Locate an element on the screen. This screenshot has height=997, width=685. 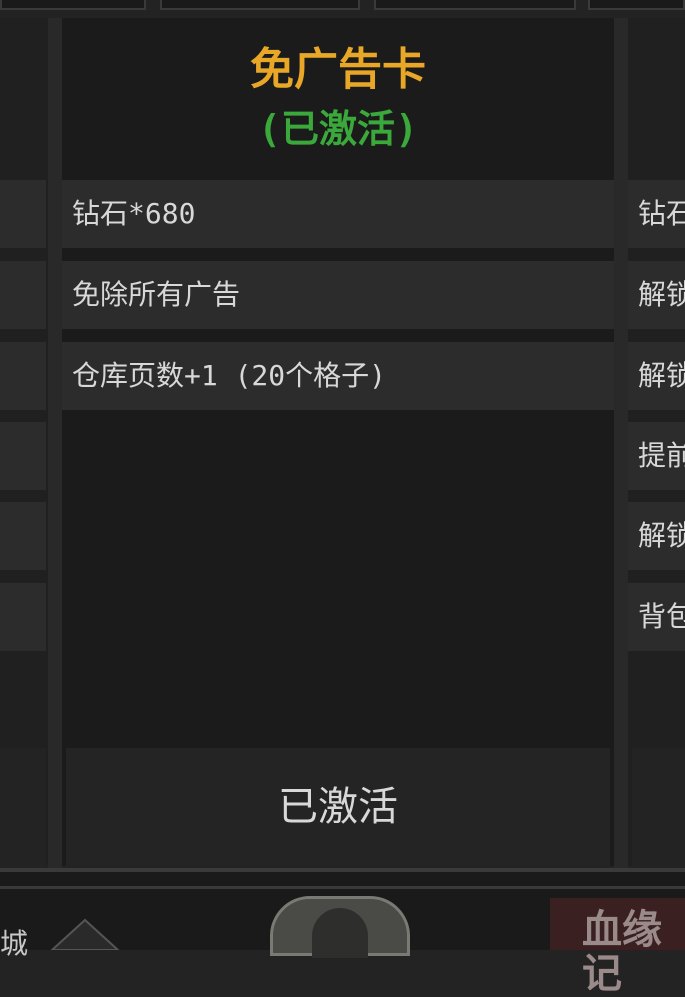
right-card-button is located at coordinates (658, 807).